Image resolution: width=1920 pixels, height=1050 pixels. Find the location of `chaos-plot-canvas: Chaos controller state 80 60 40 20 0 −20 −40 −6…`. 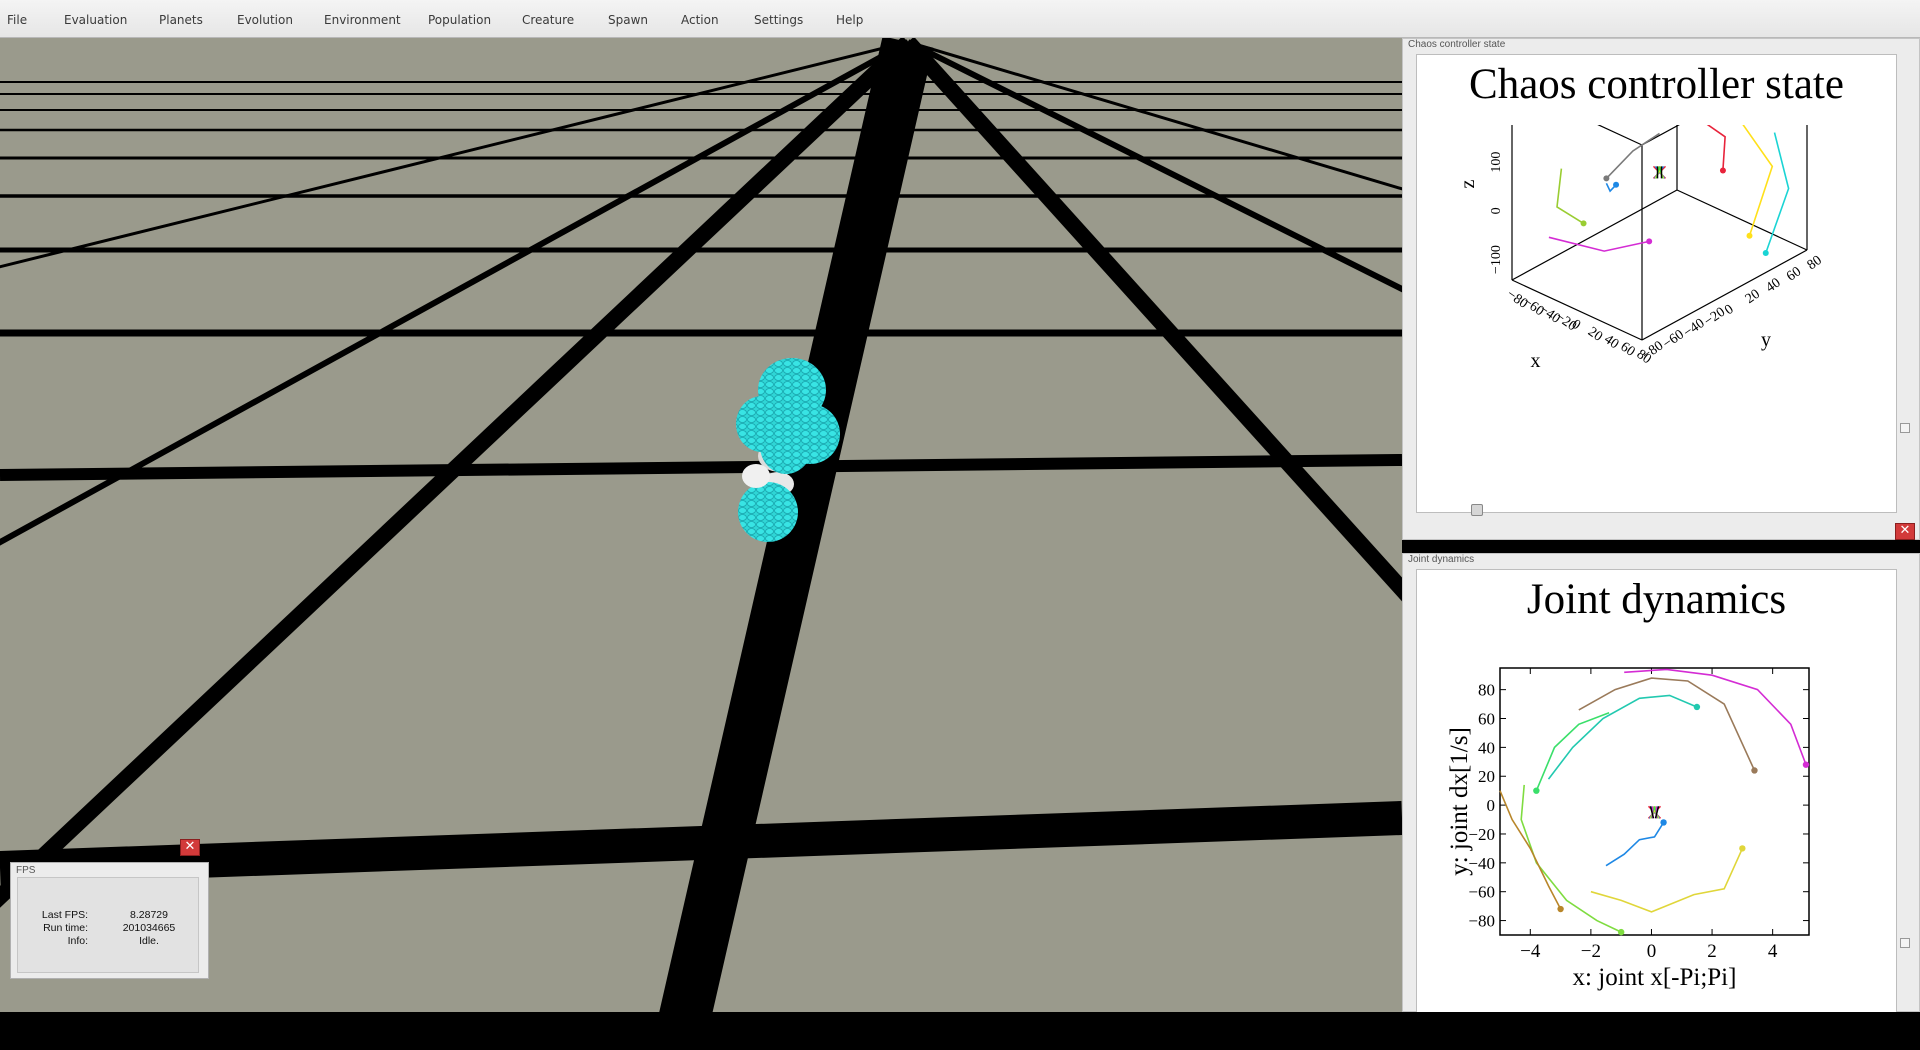

chaos-plot-canvas: Chaos controller state 80 60 40 20 0 −20 −40 −6… is located at coordinates (1656, 285).